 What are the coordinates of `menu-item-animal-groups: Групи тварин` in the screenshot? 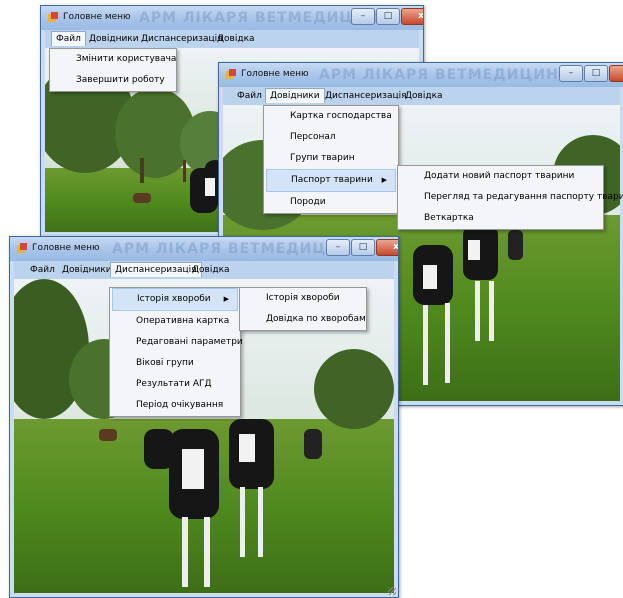 It's located at (331, 158).